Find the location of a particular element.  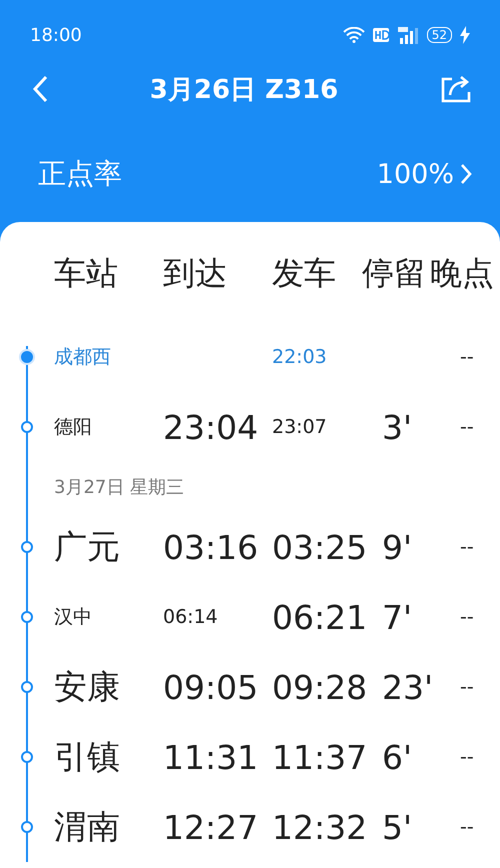

station-name: 渭南 is located at coordinates (87, 826).